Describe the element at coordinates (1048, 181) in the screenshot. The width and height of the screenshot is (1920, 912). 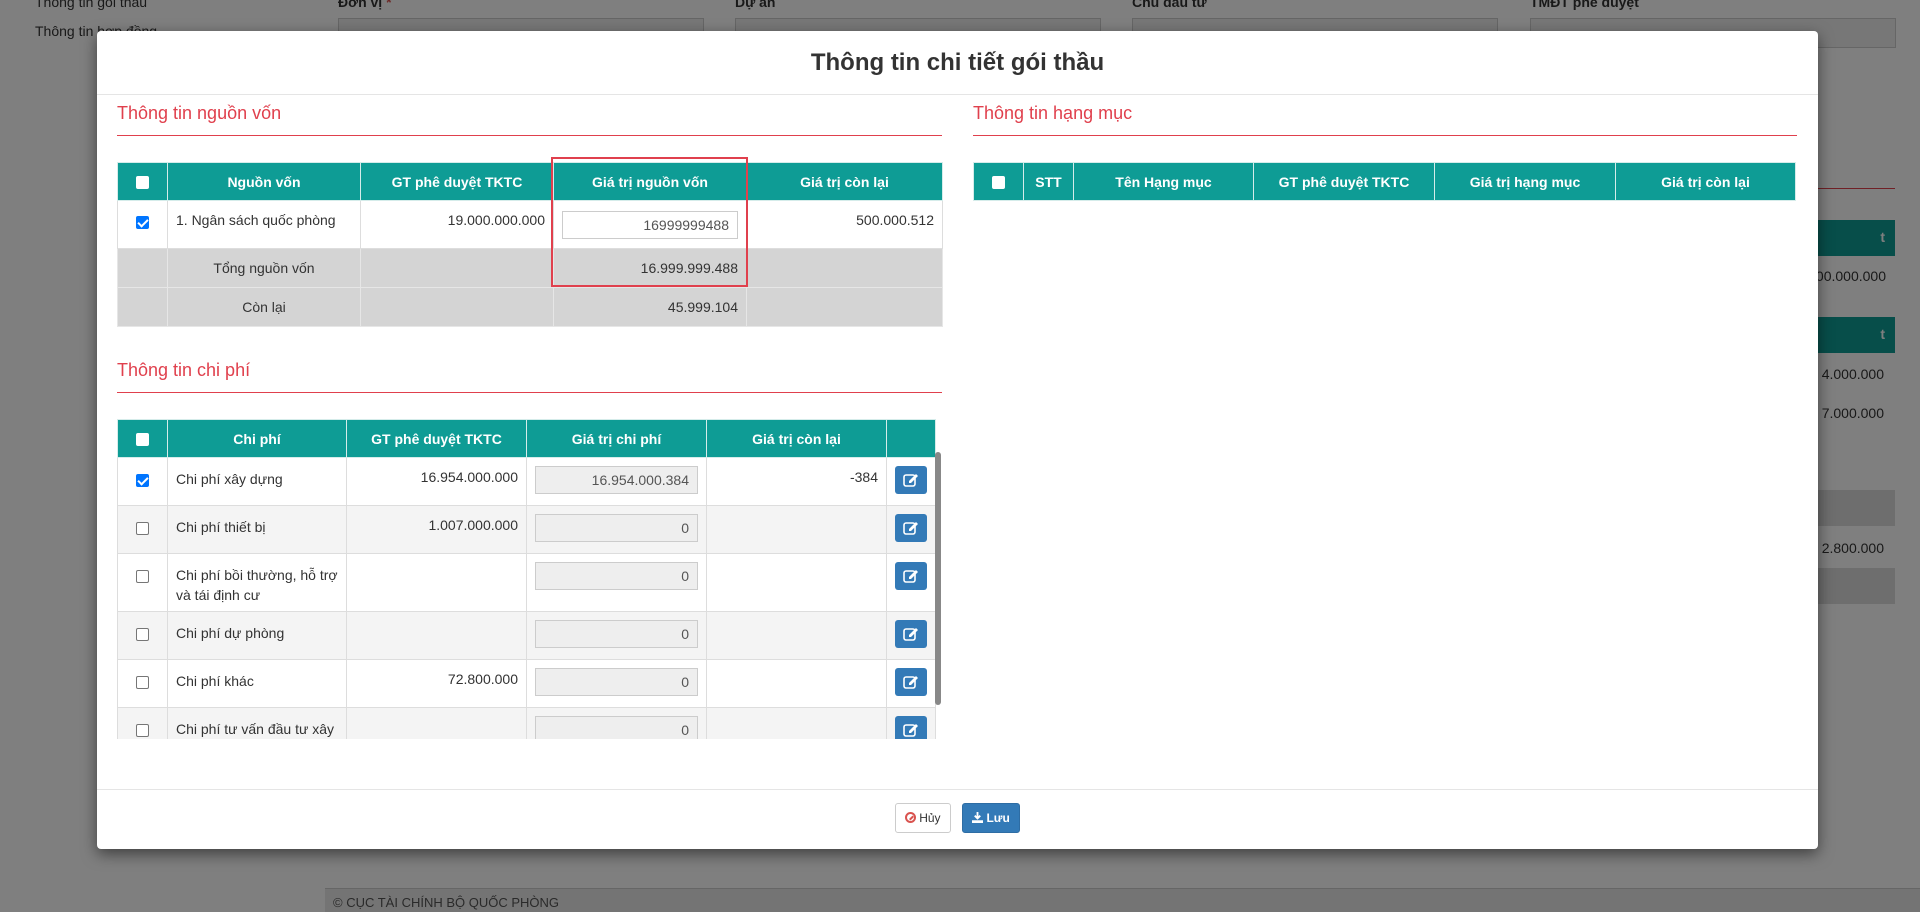
I see `column-header: STT` at that location.